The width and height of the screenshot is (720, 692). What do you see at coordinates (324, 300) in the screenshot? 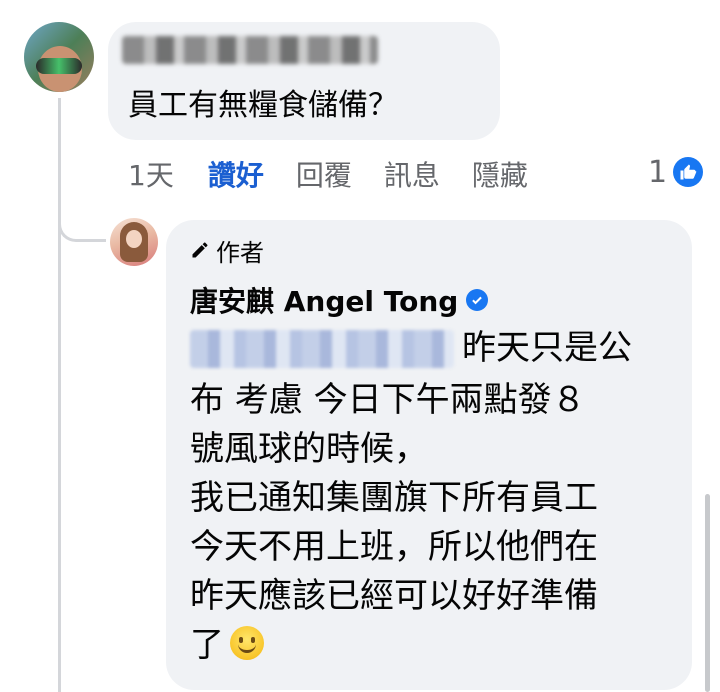
I see `author-name: 唐安麒 Angel Tong` at bounding box center [324, 300].